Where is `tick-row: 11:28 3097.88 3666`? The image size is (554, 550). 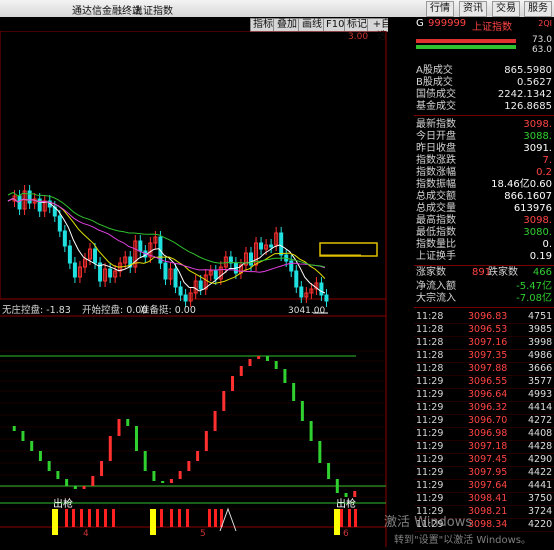 tick-row: 11:28 3097.88 3666 is located at coordinates (484, 369).